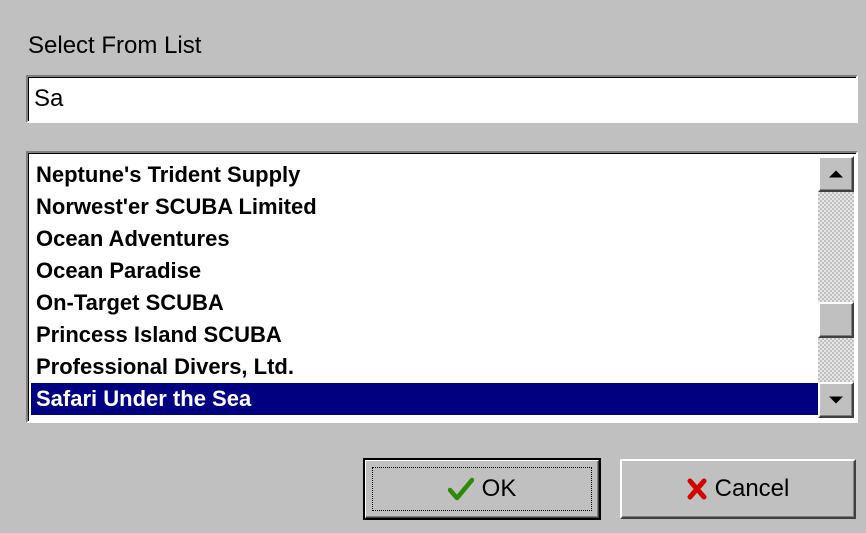  I want to click on vertical-scrollbar, so click(836, 287).